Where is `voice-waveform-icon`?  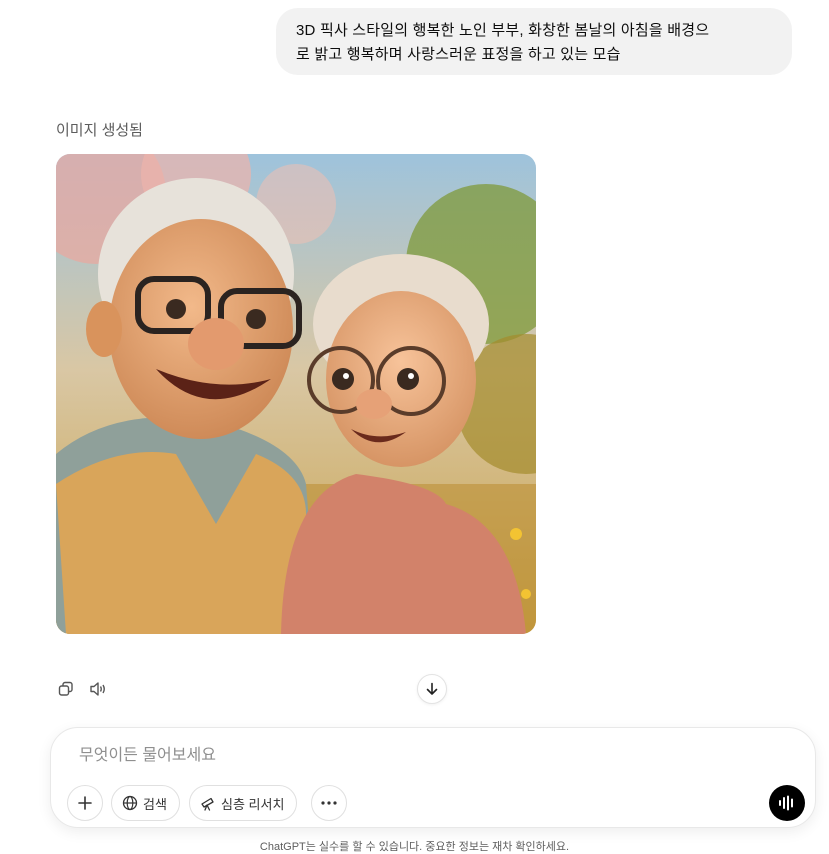 voice-waveform-icon is located at coordinates (786, 803).